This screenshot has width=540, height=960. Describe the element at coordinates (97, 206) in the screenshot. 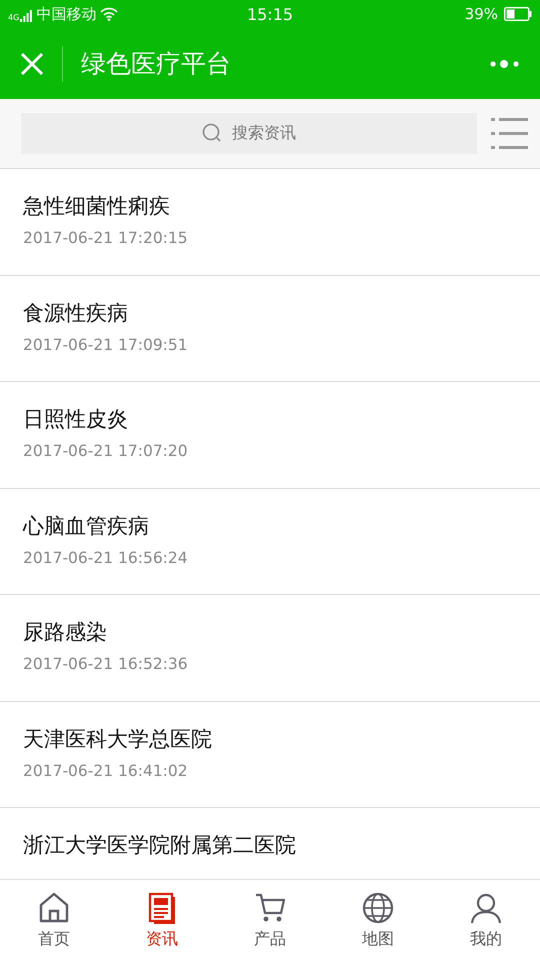

I see `news-title: 急性细菌性痢疾` at that location.